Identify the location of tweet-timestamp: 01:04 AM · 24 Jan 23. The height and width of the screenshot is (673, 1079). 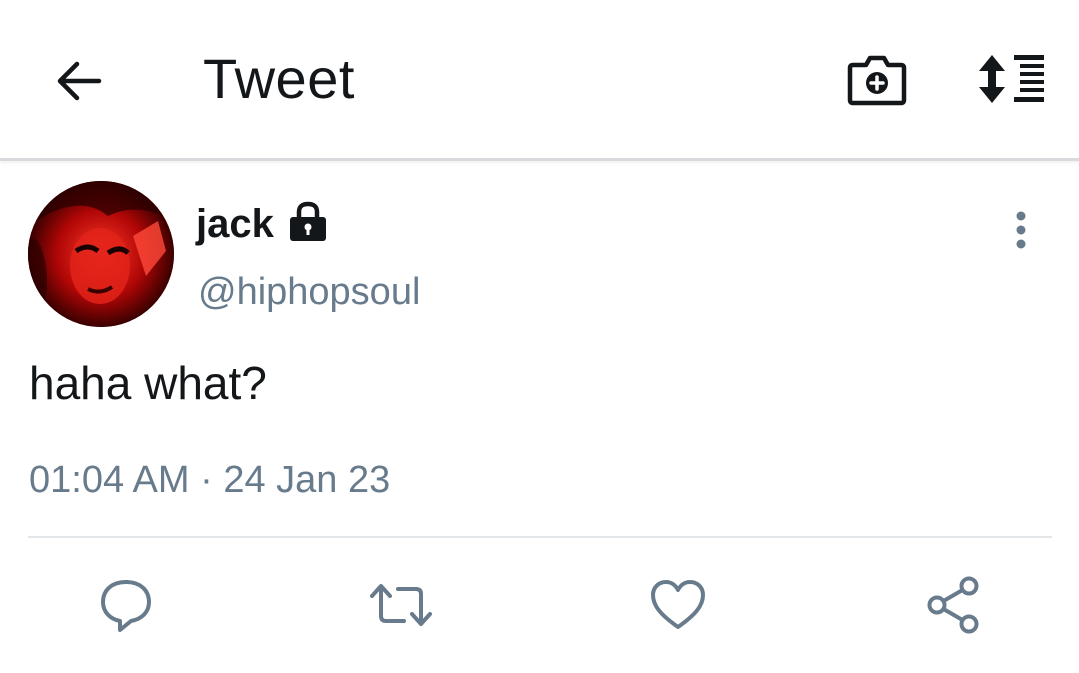
(210, 480).